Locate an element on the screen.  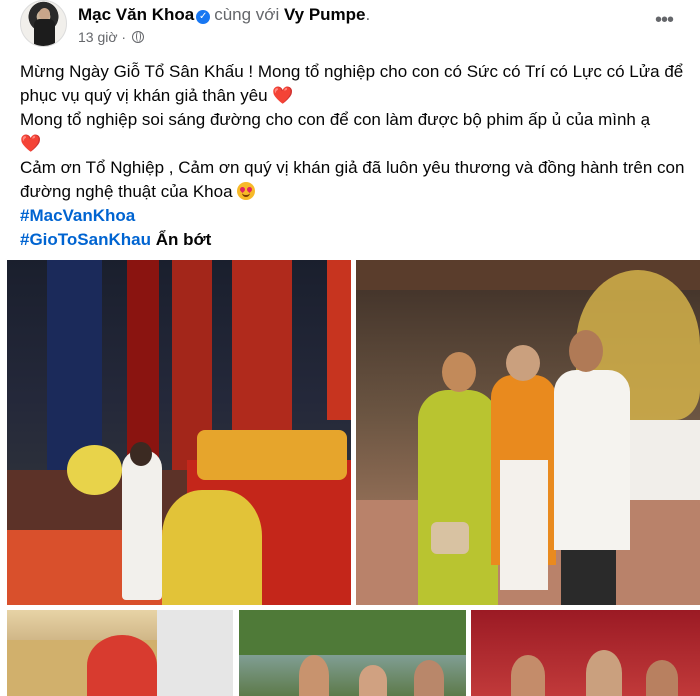
crowd-outdoor-photo is located at coordinates (352, 653).